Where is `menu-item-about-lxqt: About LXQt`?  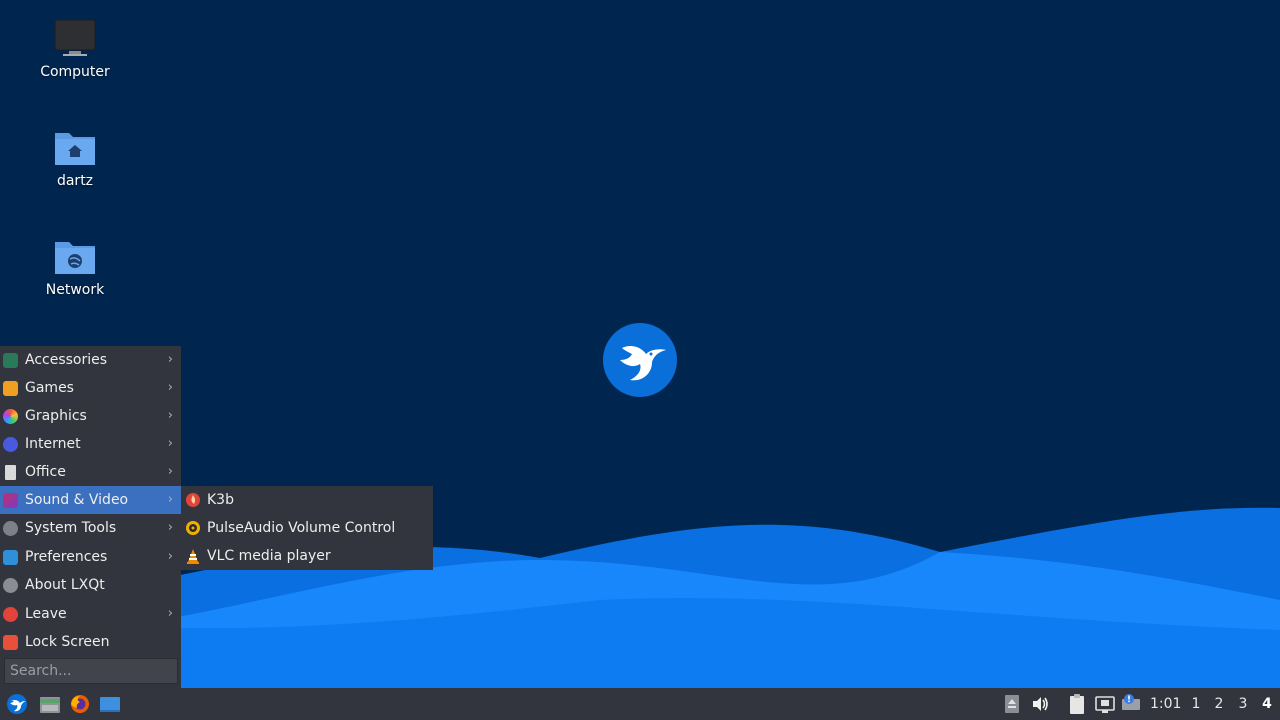
menu-item-about-lxqt: About LXQt is located at coordinates (90, 585).